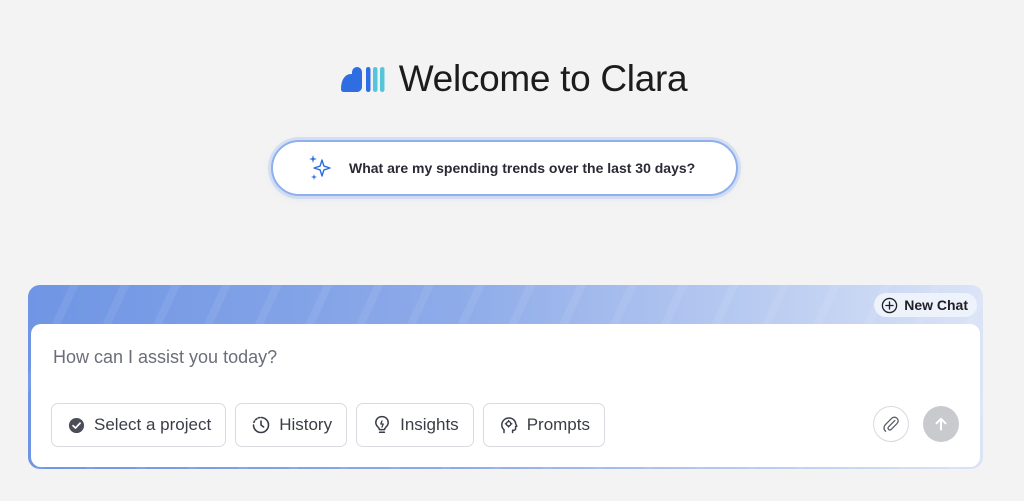  I want to click on history-icon, so click(261, 425).